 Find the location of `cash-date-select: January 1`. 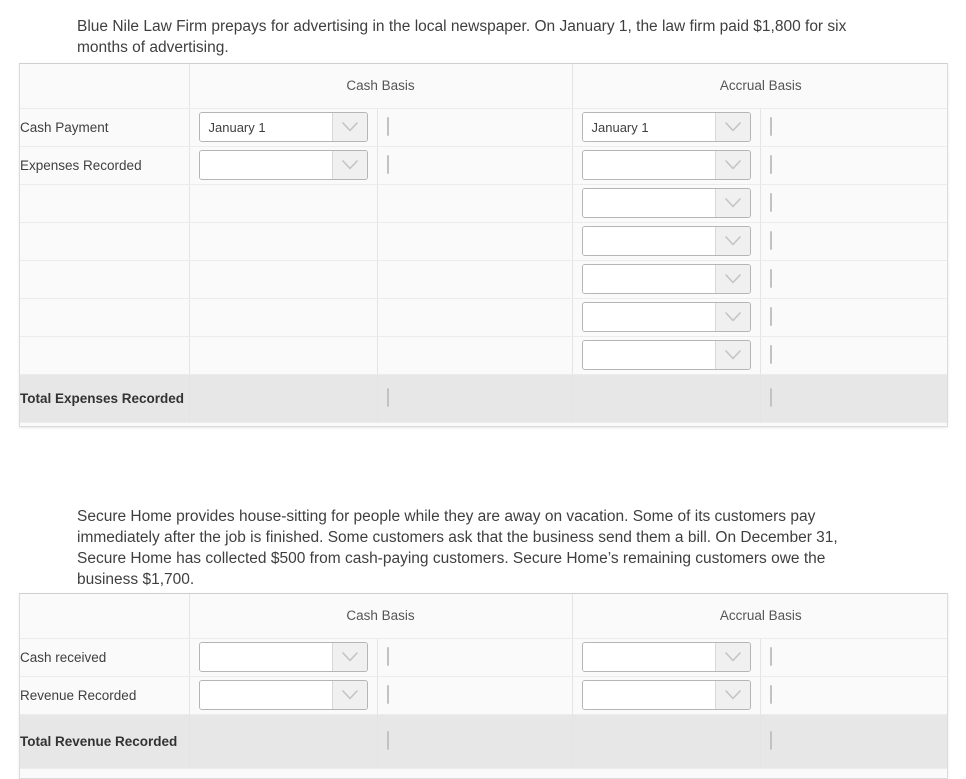

cash-date-select: January 1 is located at coordinates (283, 127).